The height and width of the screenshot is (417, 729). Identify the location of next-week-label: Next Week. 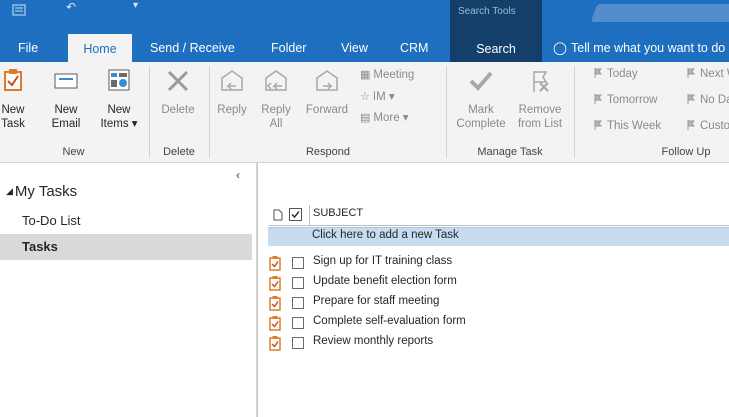
(714, 74).